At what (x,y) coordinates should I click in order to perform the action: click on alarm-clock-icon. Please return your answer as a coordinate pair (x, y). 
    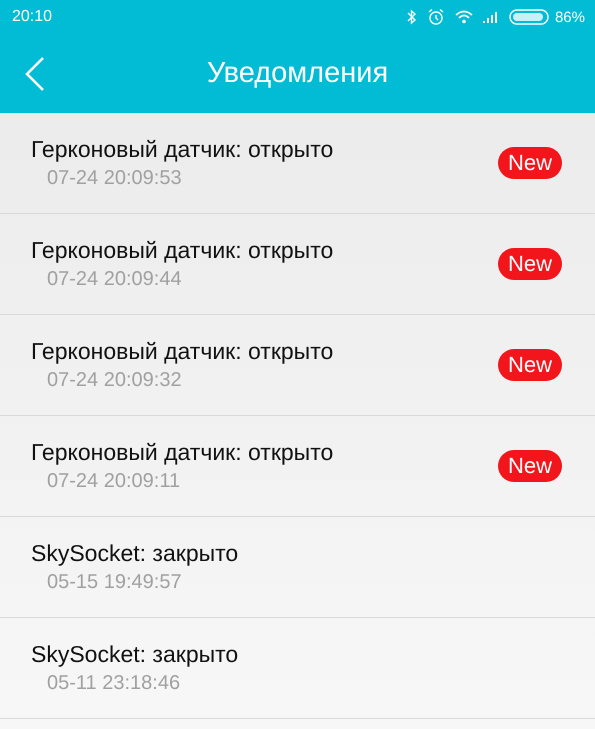
    Looking at the image, I should click on (435, 17).